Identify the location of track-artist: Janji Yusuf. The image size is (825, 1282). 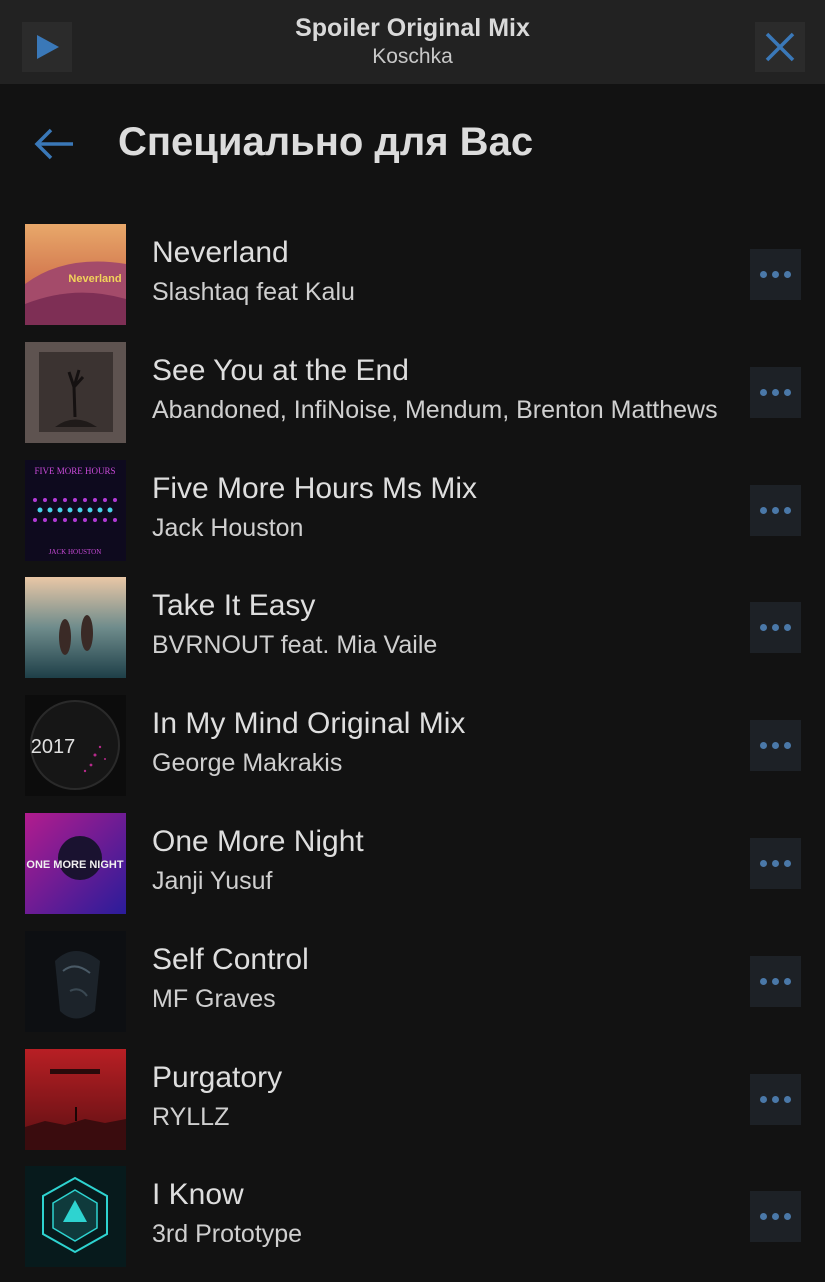
(212, 880).